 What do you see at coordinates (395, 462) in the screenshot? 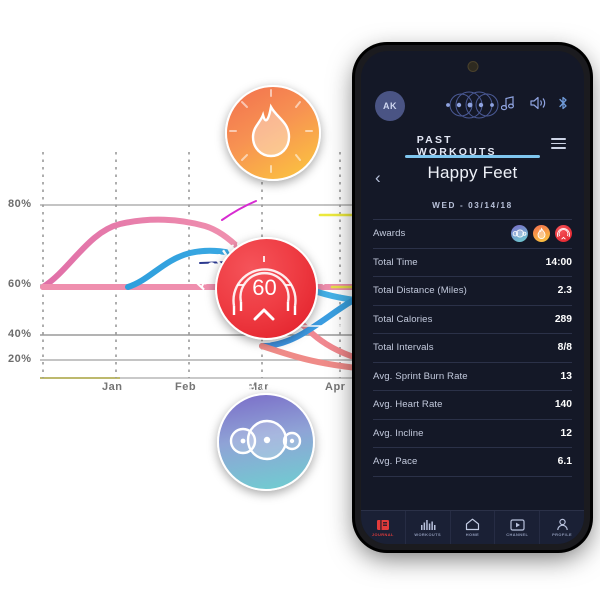
I see `stat-key: Avg. Pace` at bounding box center [395, 462].